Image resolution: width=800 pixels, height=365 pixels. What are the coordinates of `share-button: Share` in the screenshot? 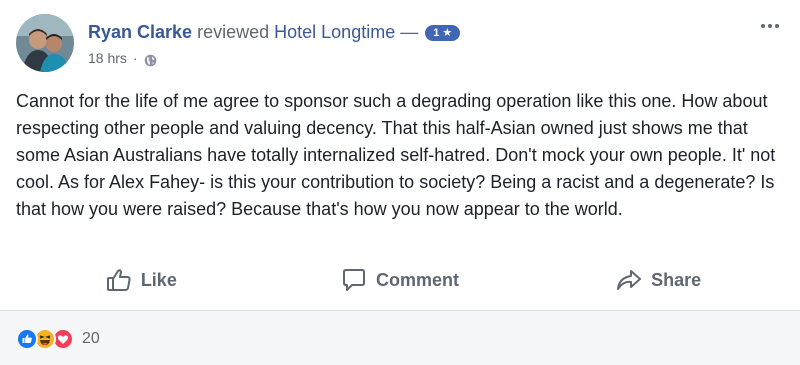 It's located at (658, 280).